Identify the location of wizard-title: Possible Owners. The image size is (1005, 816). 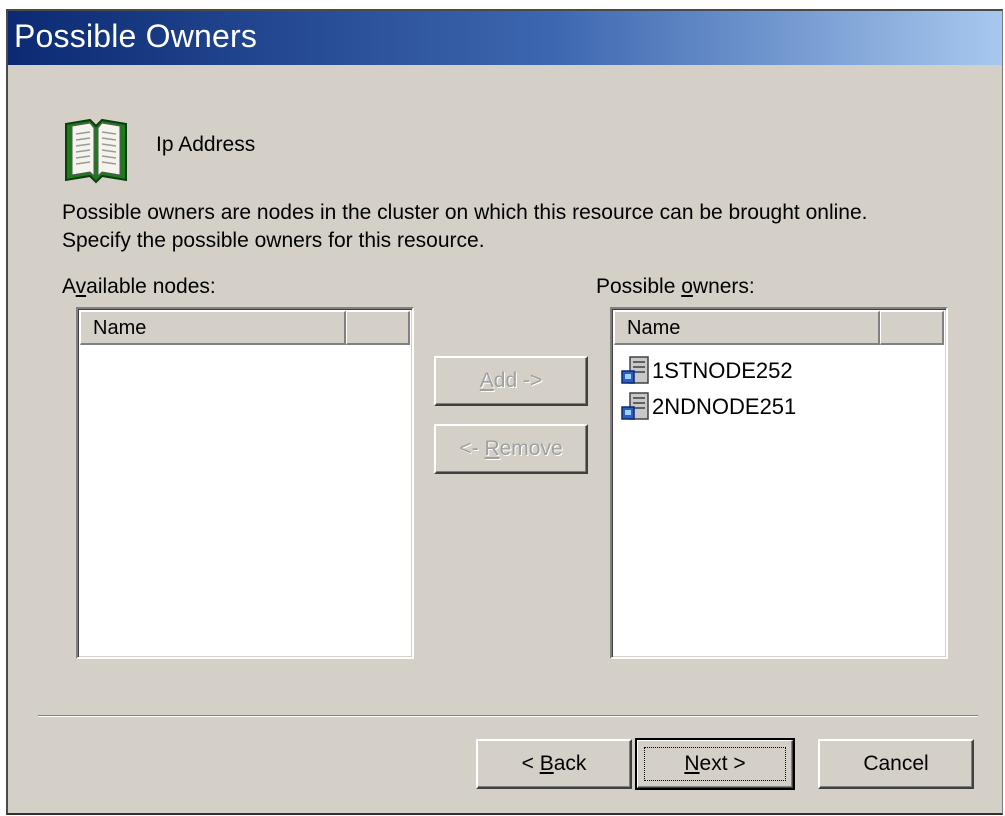
(136, 36).